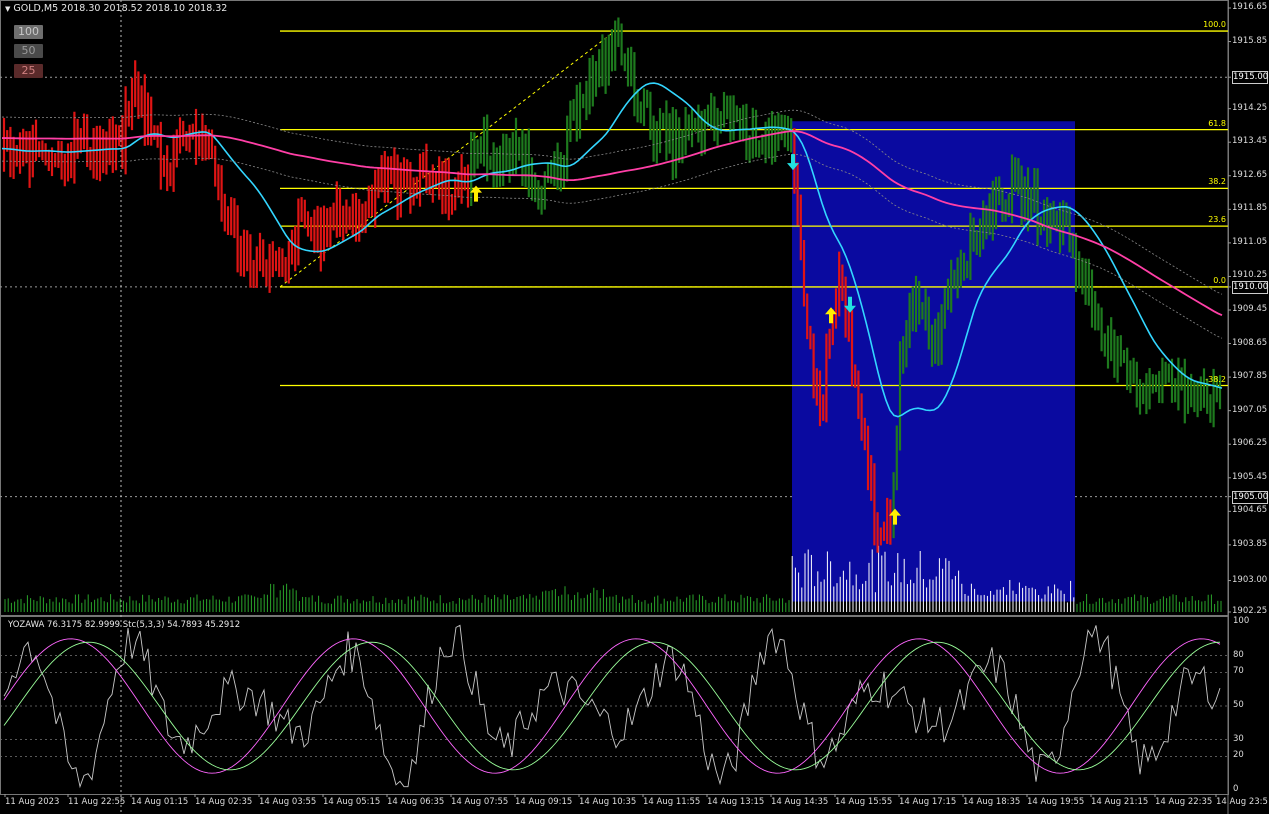  What do you see at coordinates (1238, 654) in the screenshot?
I see `osc-tick-label: 80` at bounding box center [1238, 654].